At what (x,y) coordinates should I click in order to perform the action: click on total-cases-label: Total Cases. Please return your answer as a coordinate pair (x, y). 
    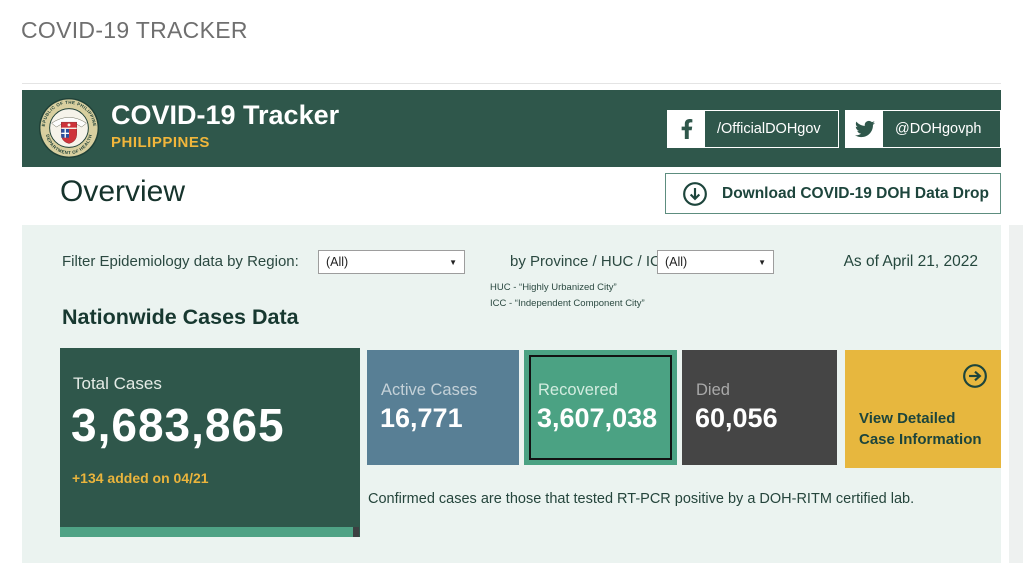
    Looking at the image, I should click on (117, 383).